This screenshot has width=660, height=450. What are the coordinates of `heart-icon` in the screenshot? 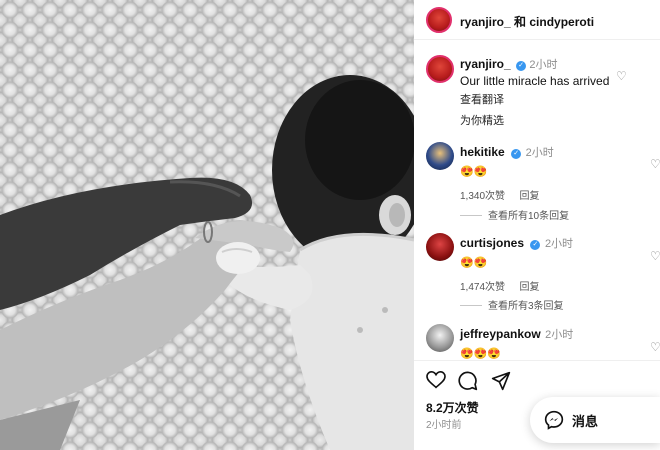 It's located at (436, 382).